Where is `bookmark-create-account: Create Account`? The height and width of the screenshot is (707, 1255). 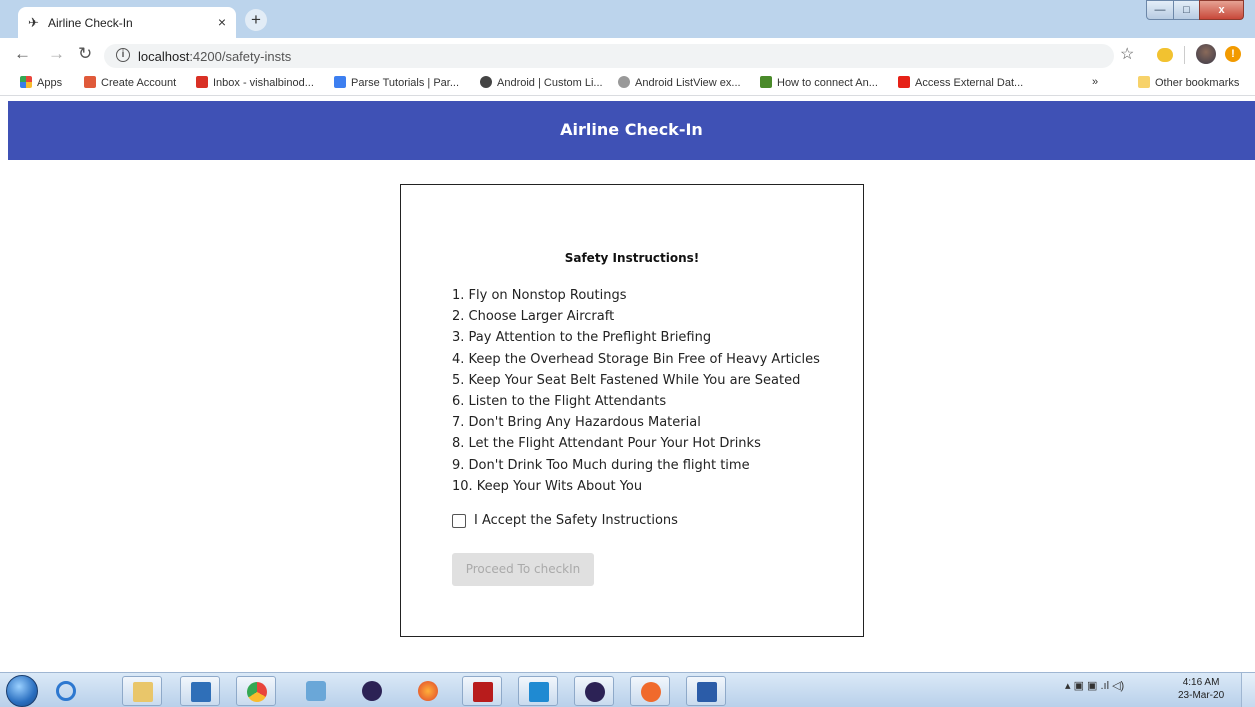 bookmark-create-account: Create Account is located at coordinates (130, 82).